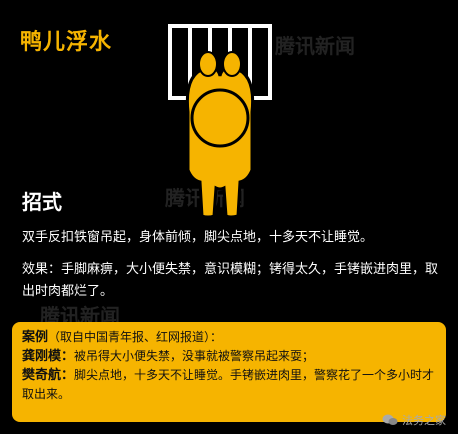 Image resolution: width=458 pixels, height=434 pixels. I want to click on watermark: 腾讯新闻, so click(315, 46).